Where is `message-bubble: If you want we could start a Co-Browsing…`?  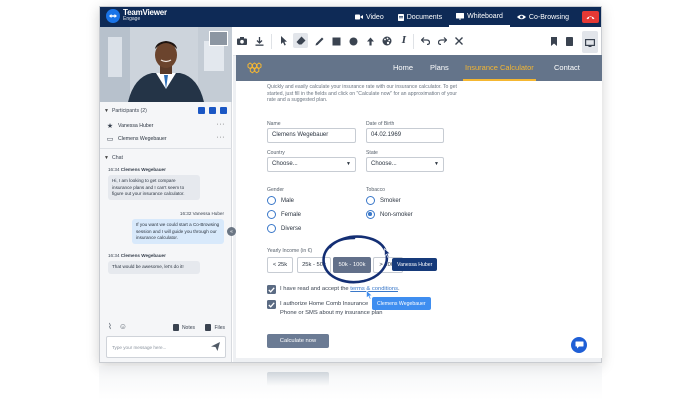 message-bubble: If you want we could start a Co-Browsing… is located at coordinates (178, 232).